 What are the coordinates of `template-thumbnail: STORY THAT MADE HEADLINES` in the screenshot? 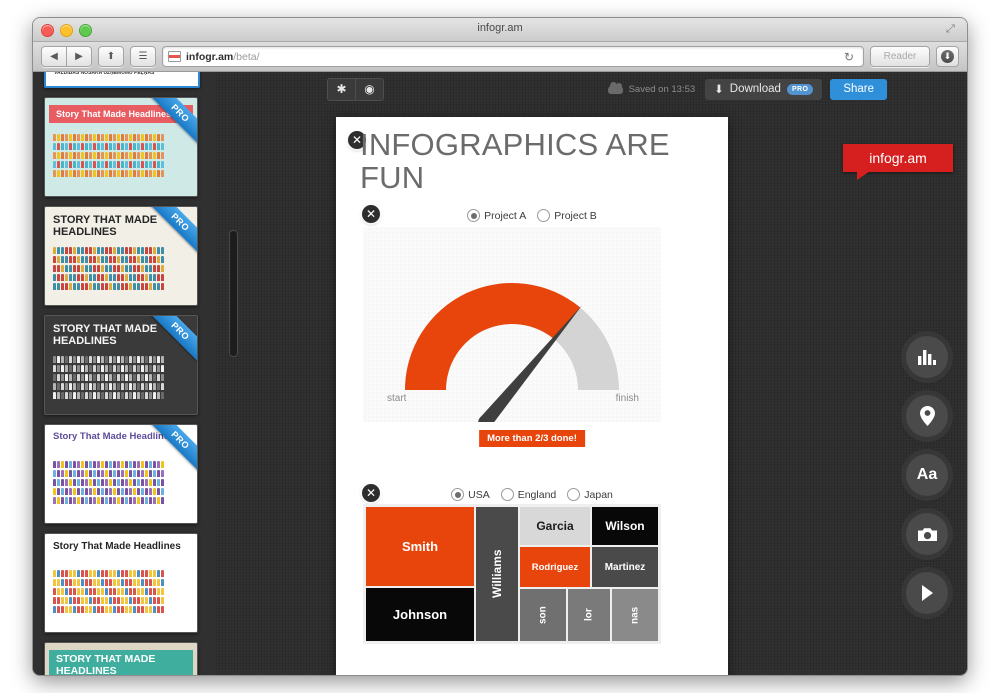 It's located at (121, 658).